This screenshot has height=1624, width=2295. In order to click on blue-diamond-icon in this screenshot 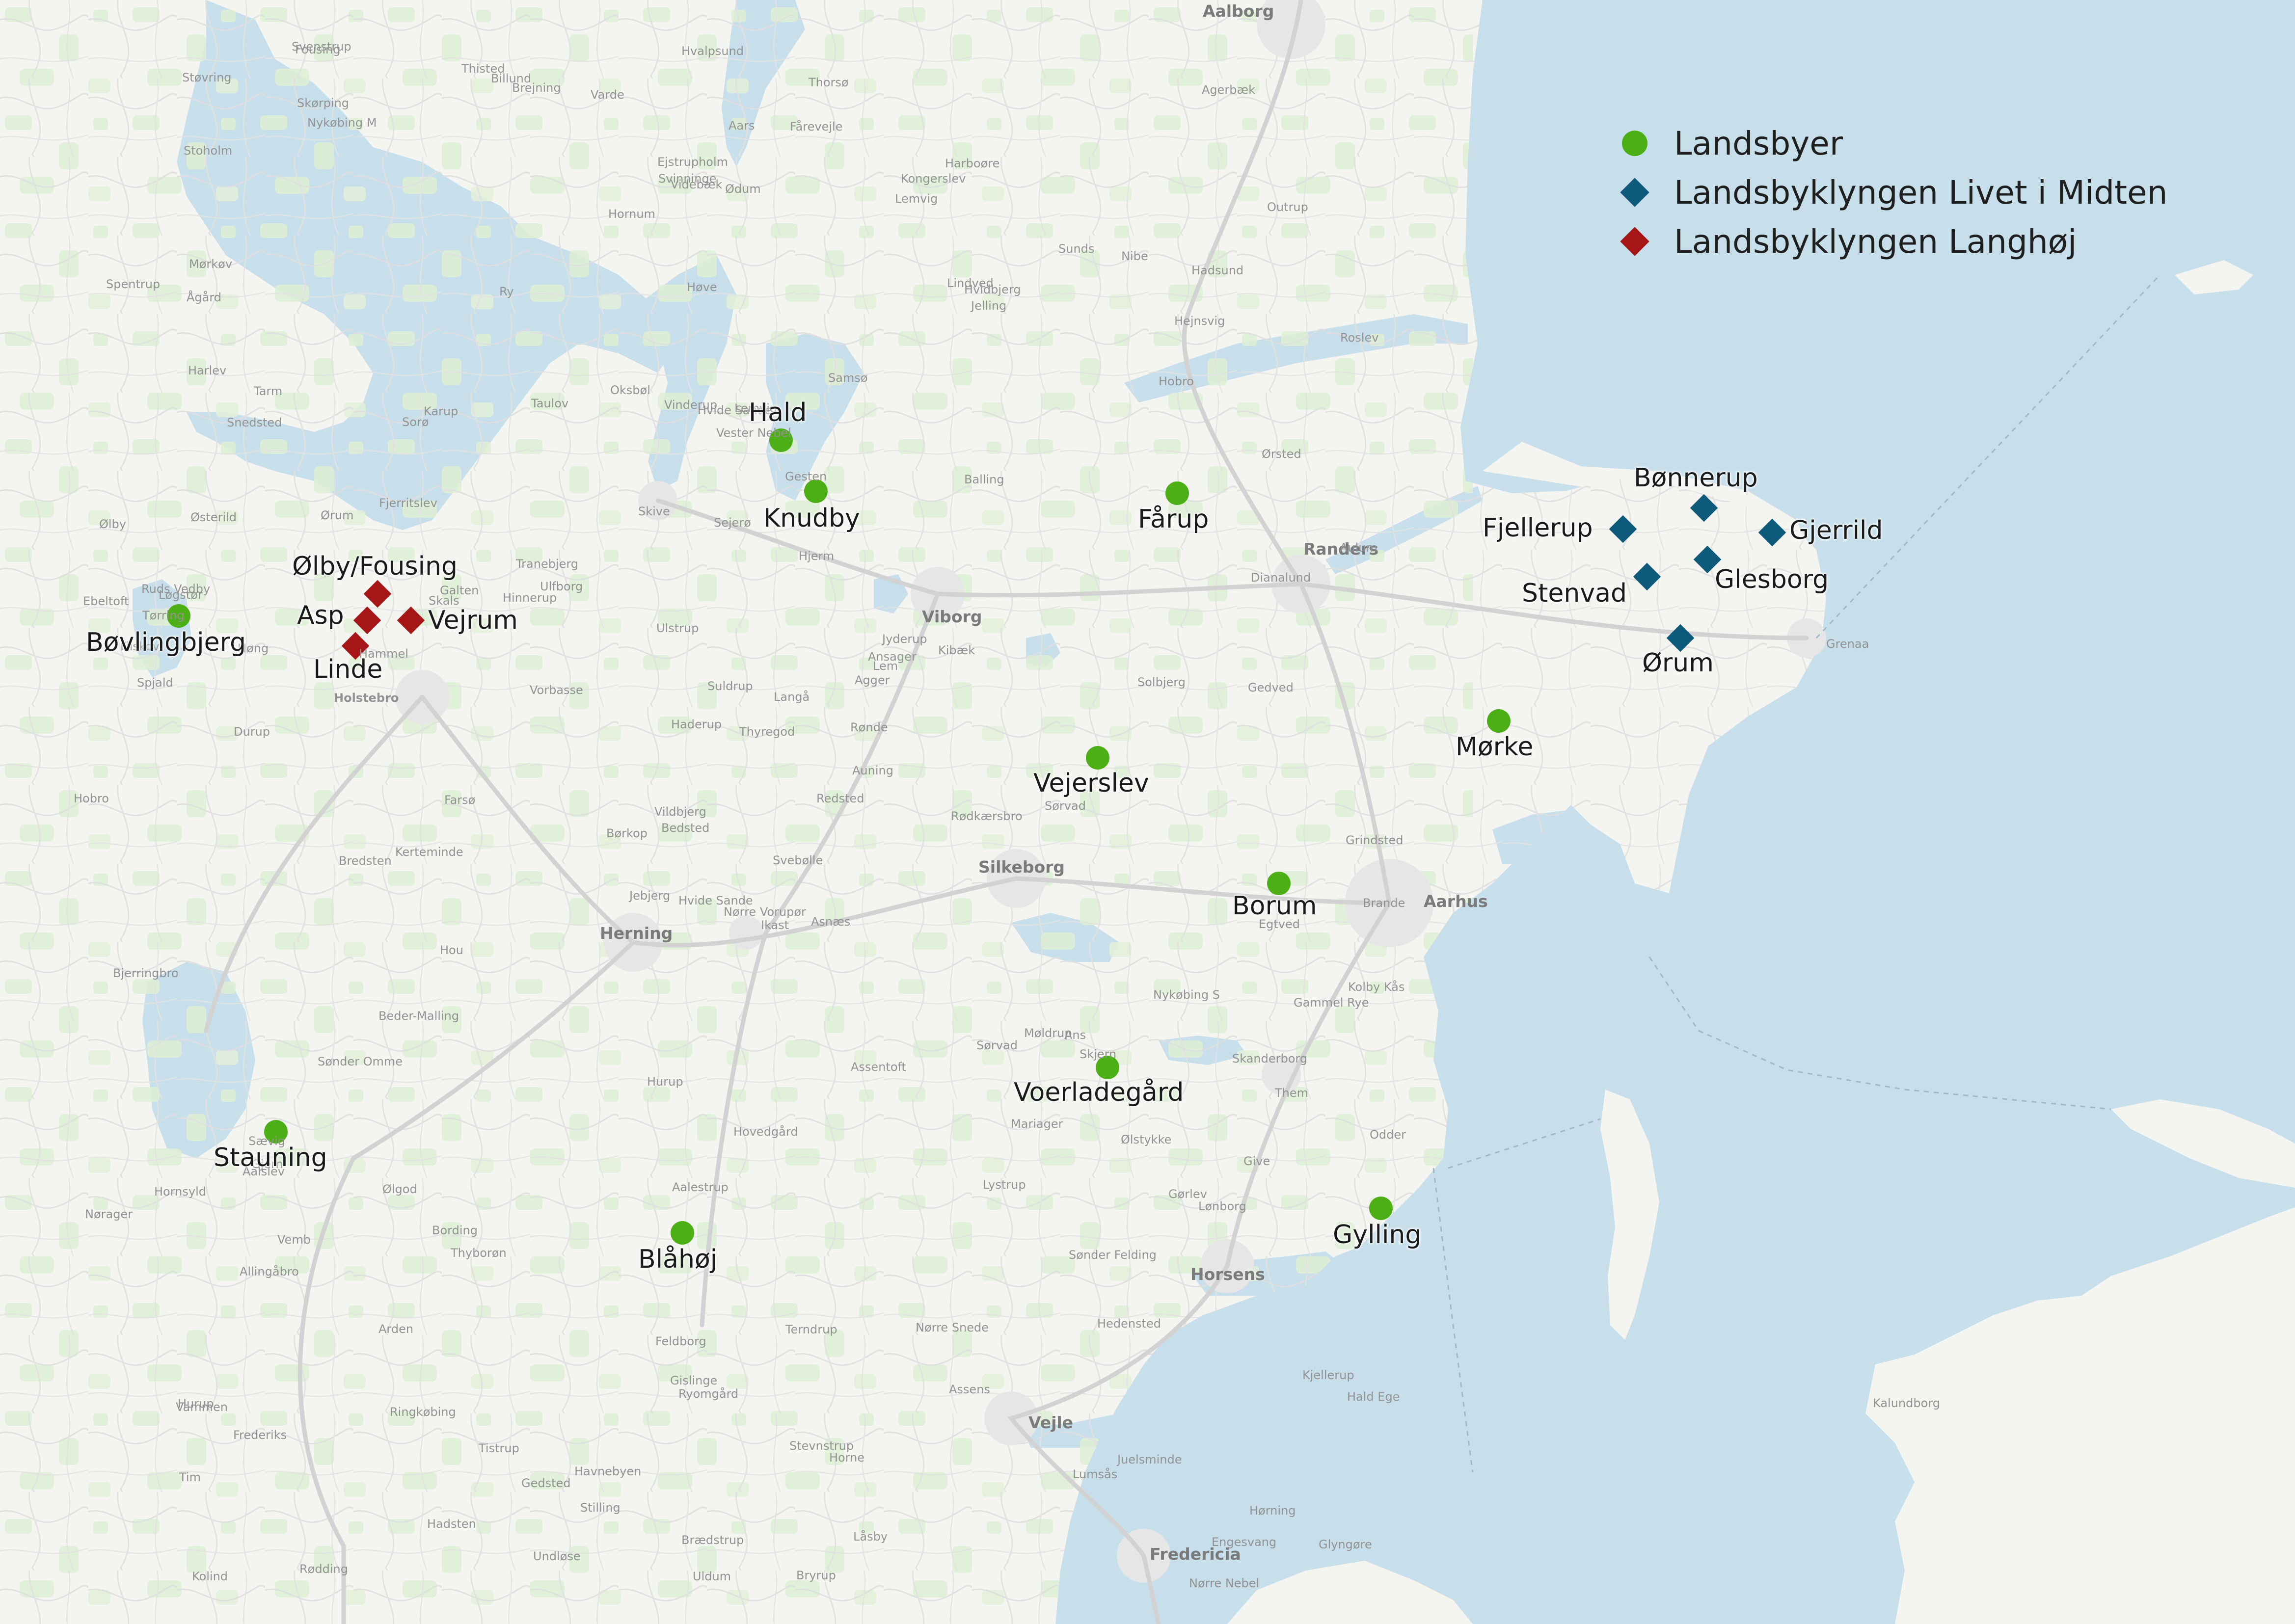, I will do `click(1635, 193)`.